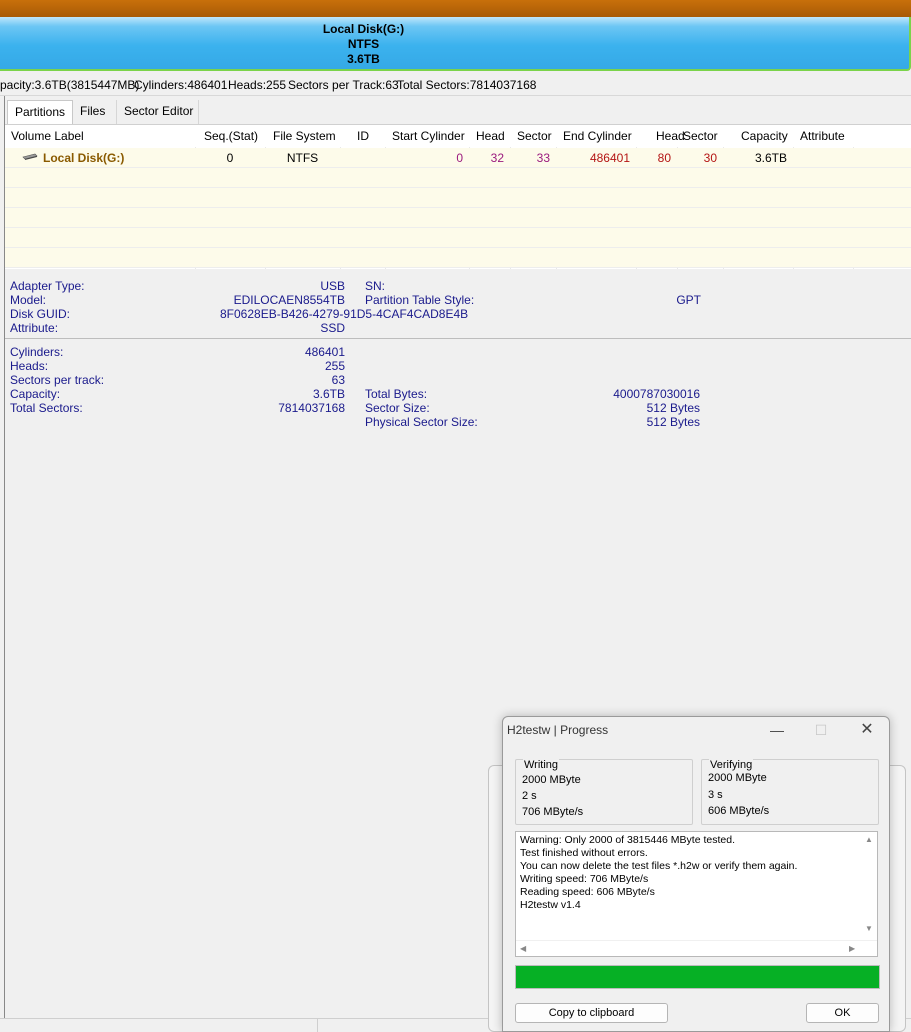 The width and height of the screenshot is (911, 1032). What do you see at coordinates (558, 730) in the screenshot?
I see `dialog-title: H2testw | Progress` at bounding box center [558, 730].